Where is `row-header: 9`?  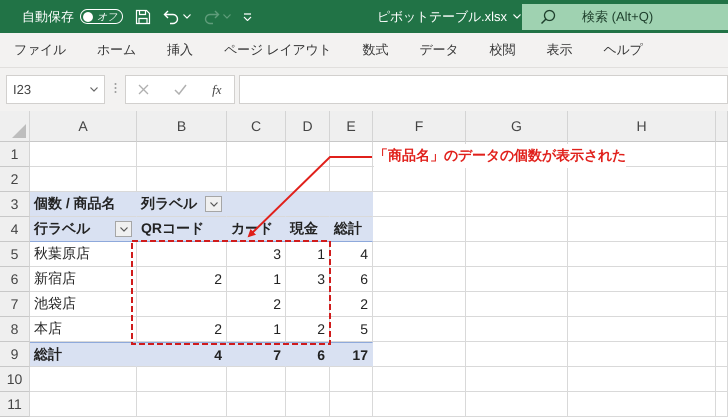 row-header: 9 is located at coordinates (15, 354).